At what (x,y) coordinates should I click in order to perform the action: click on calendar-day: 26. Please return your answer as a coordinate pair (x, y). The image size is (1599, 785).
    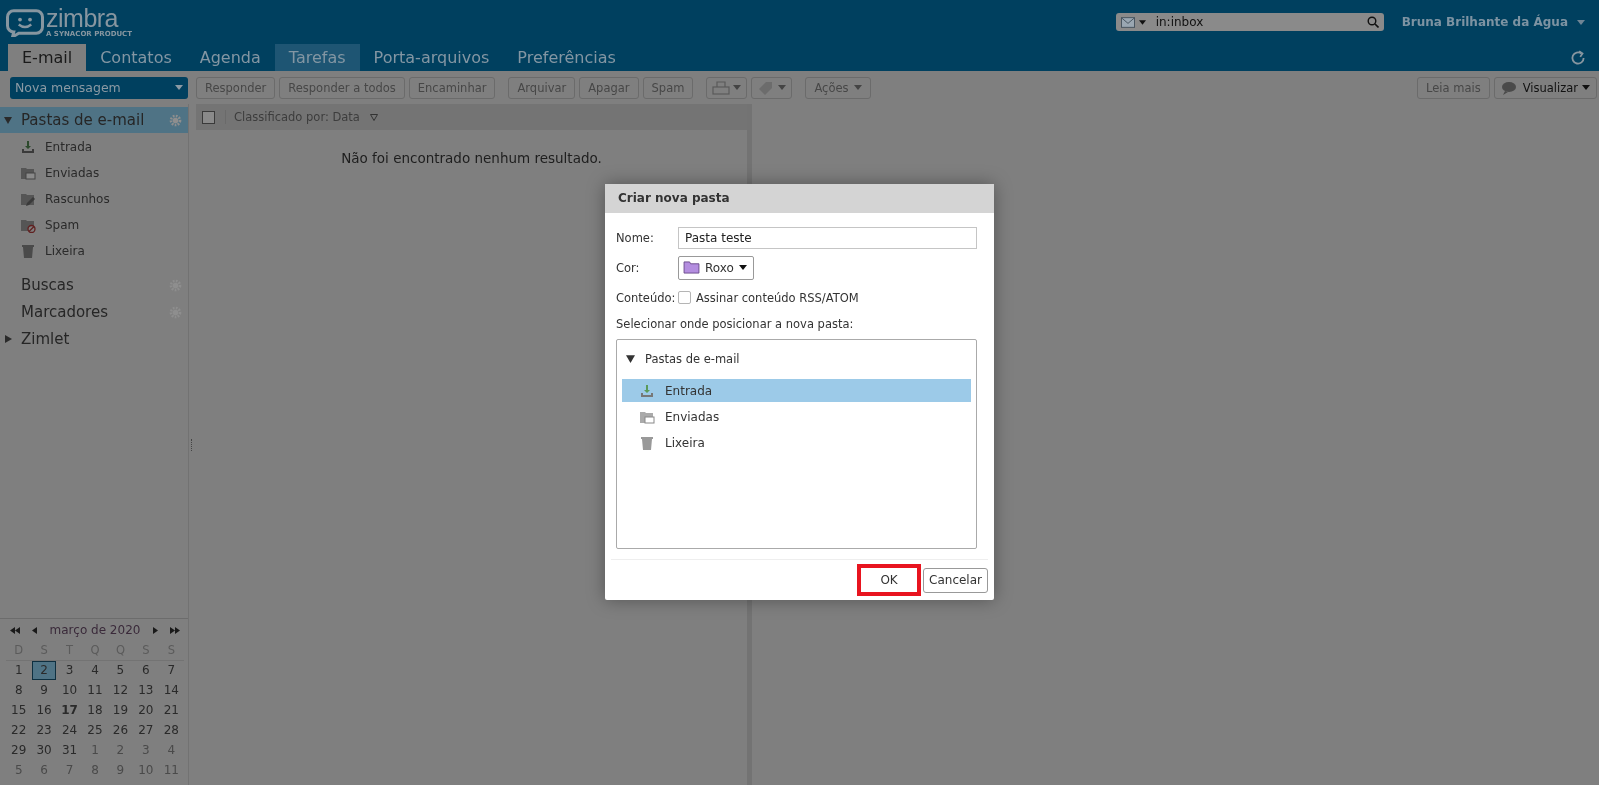
    Looking at the image, I should click on (120, 730).